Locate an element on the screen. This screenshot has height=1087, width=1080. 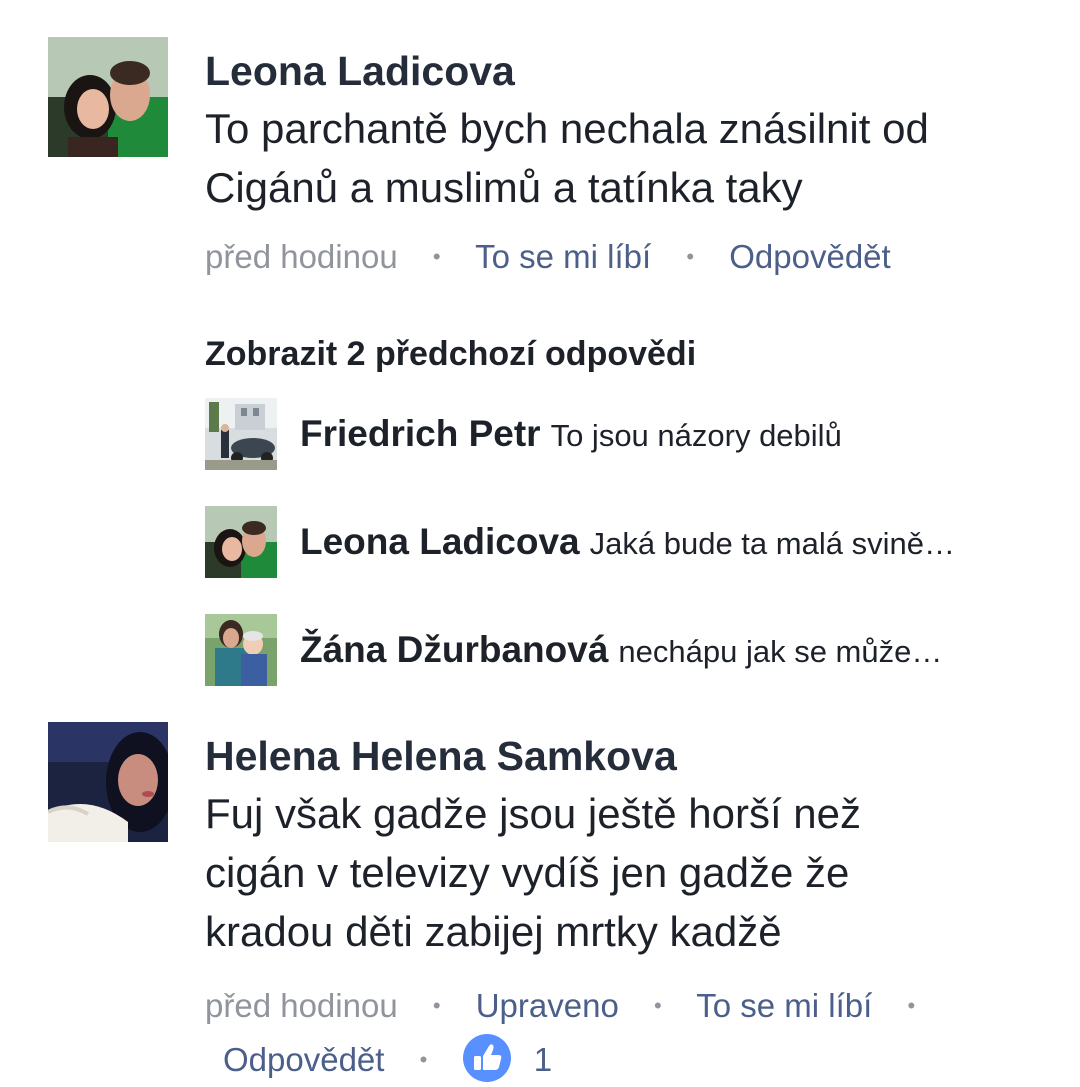
reply-author: Žána Džurbanová is located at coordinates (454, 649).